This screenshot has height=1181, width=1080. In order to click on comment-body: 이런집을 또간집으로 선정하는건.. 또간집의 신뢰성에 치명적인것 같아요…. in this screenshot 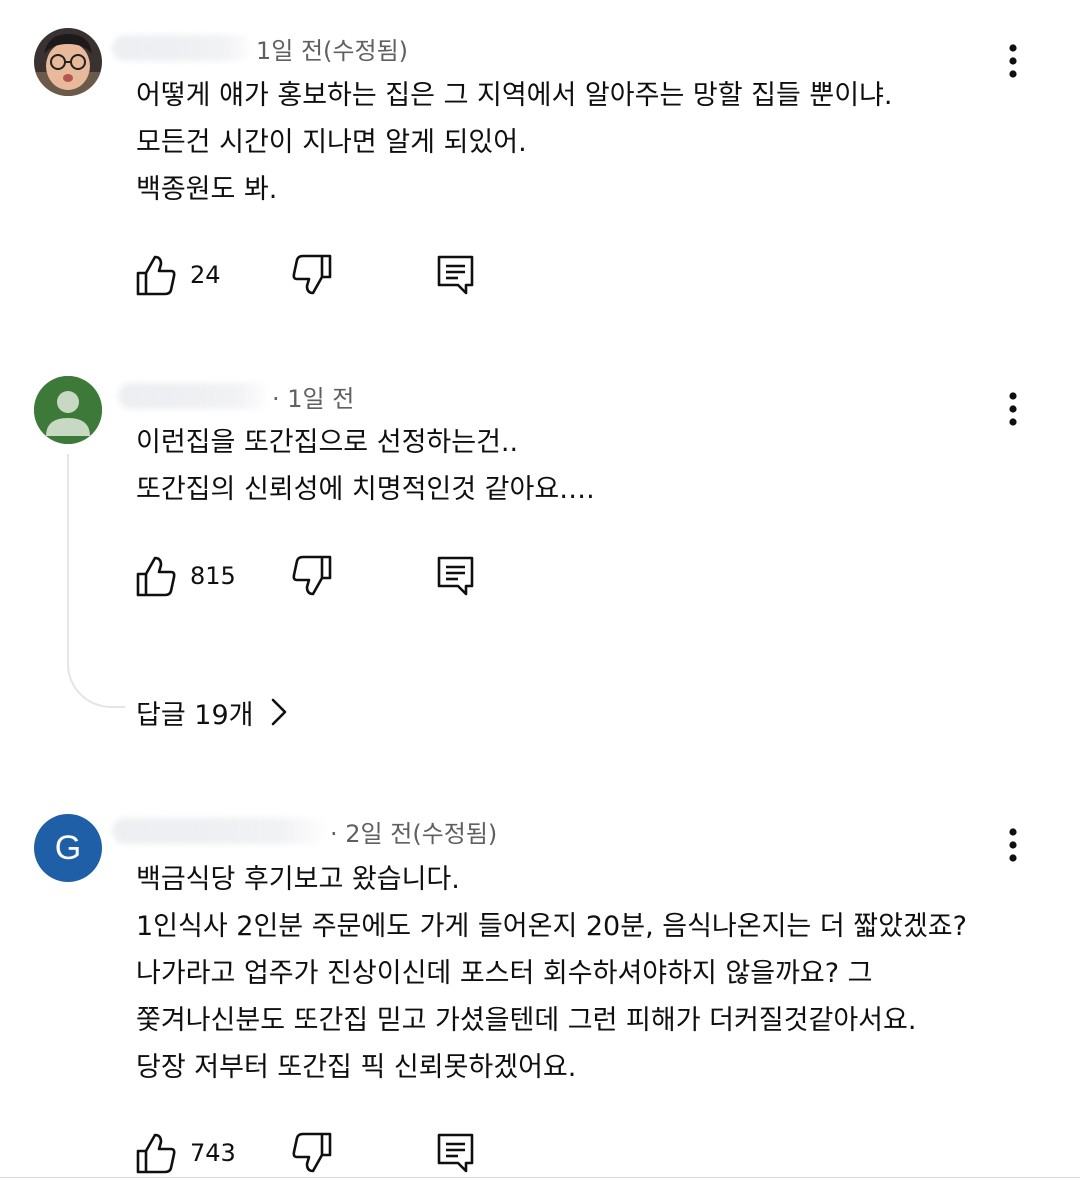, I will do `click(365, 466)`.